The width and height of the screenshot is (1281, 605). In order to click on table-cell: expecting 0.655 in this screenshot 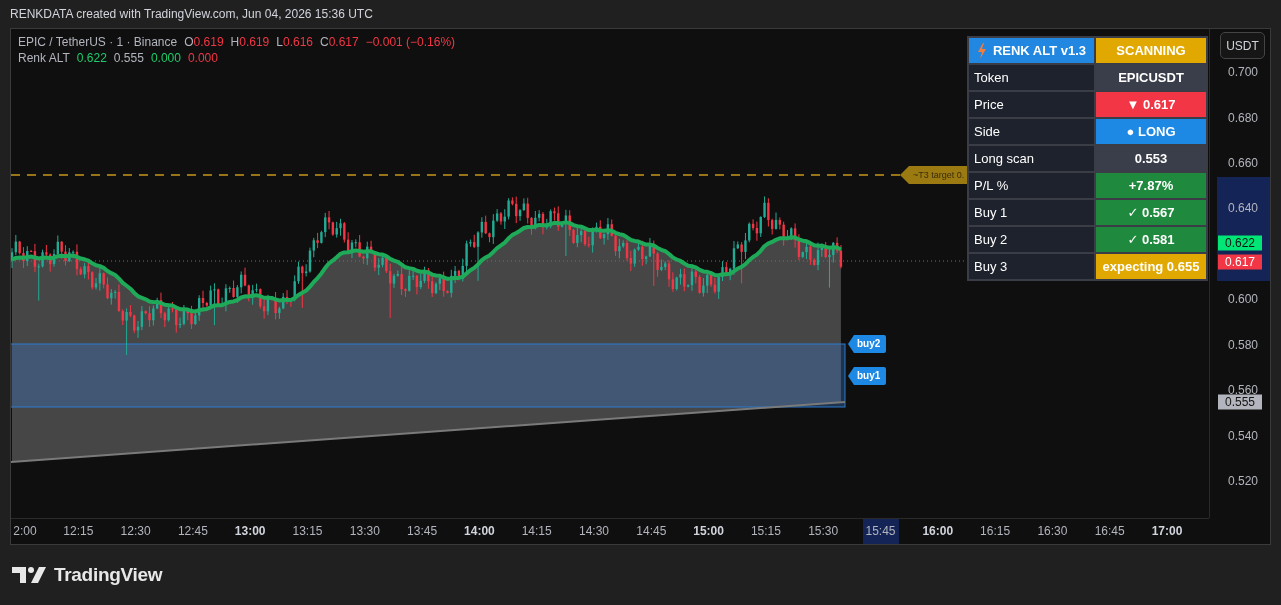, I will do `click(1151, 266)`.